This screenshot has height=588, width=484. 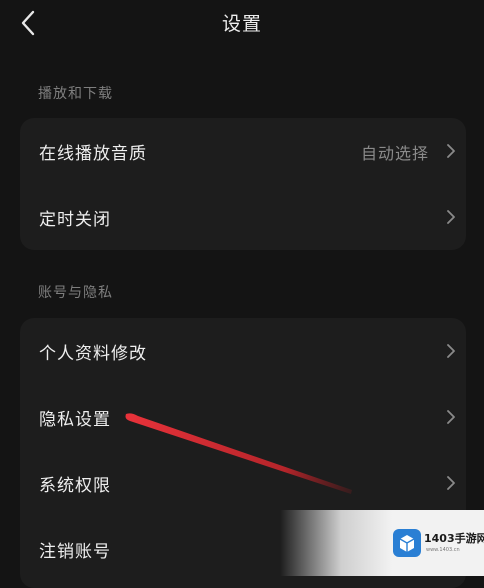 I want to click on setting-label: 注销账号, so click(x=75, y=552).